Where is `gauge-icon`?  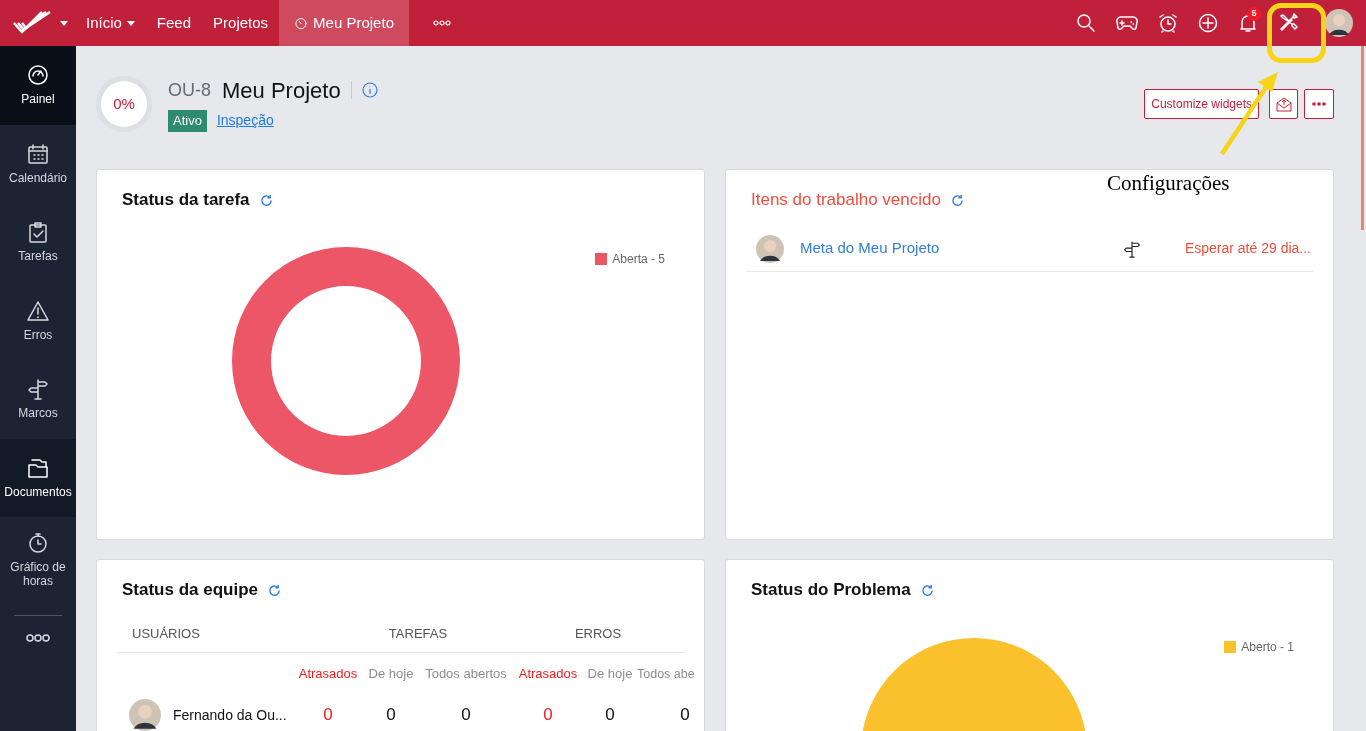
gauge-icon is located at coordinates (38, 75).